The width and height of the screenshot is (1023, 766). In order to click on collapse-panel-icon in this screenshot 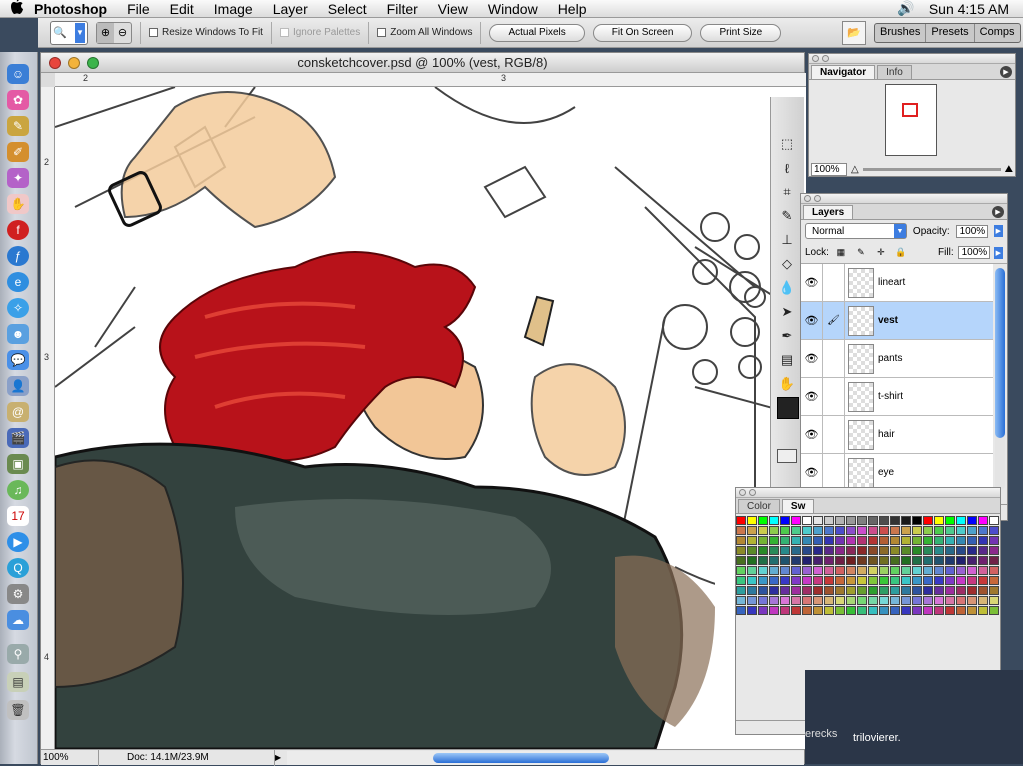, I will do `click(752, 492)`.